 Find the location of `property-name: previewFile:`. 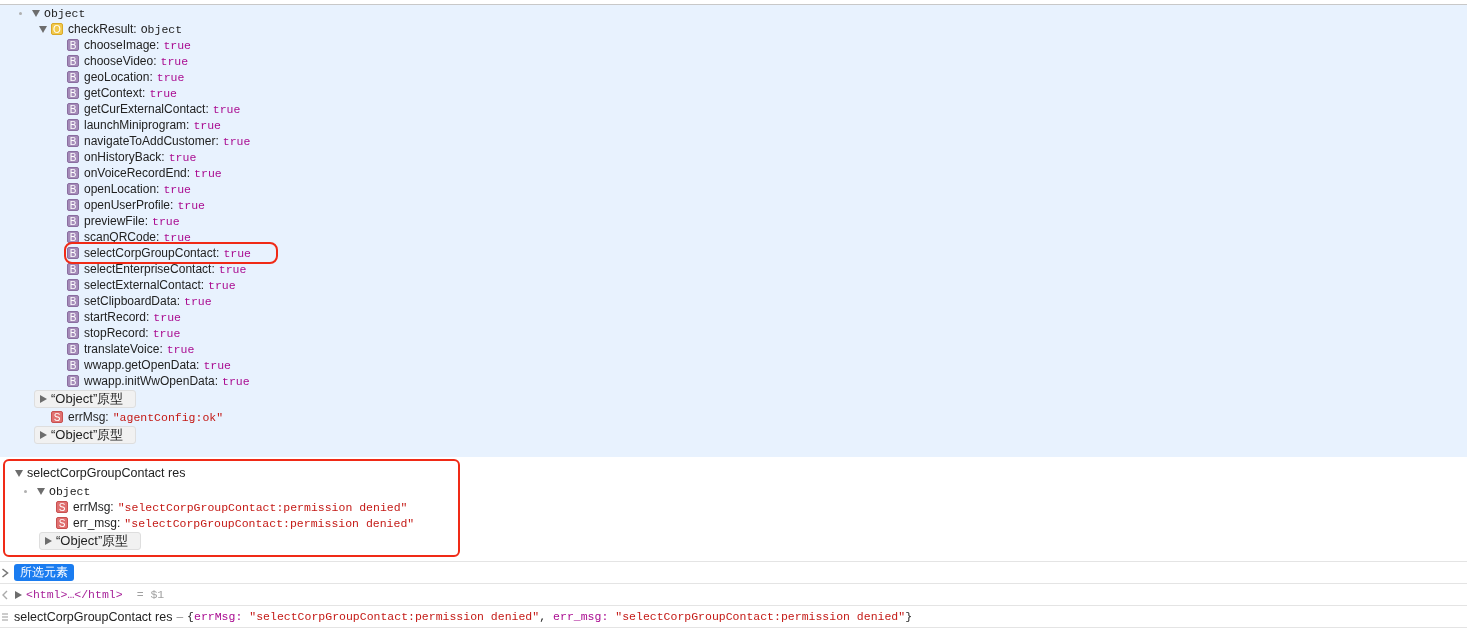

property-name: previewFile: is located at coordinates (116, 221).